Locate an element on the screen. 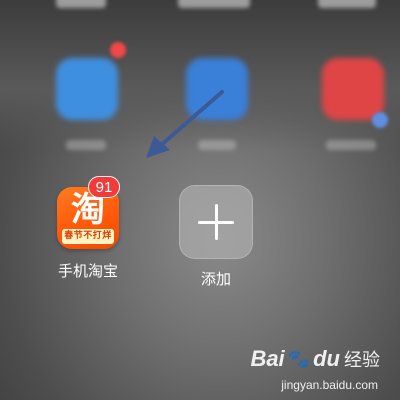 The width and height of the screenshot is (400, 400). watermark-logo-text: Bai is located at coordinates (267, 358).